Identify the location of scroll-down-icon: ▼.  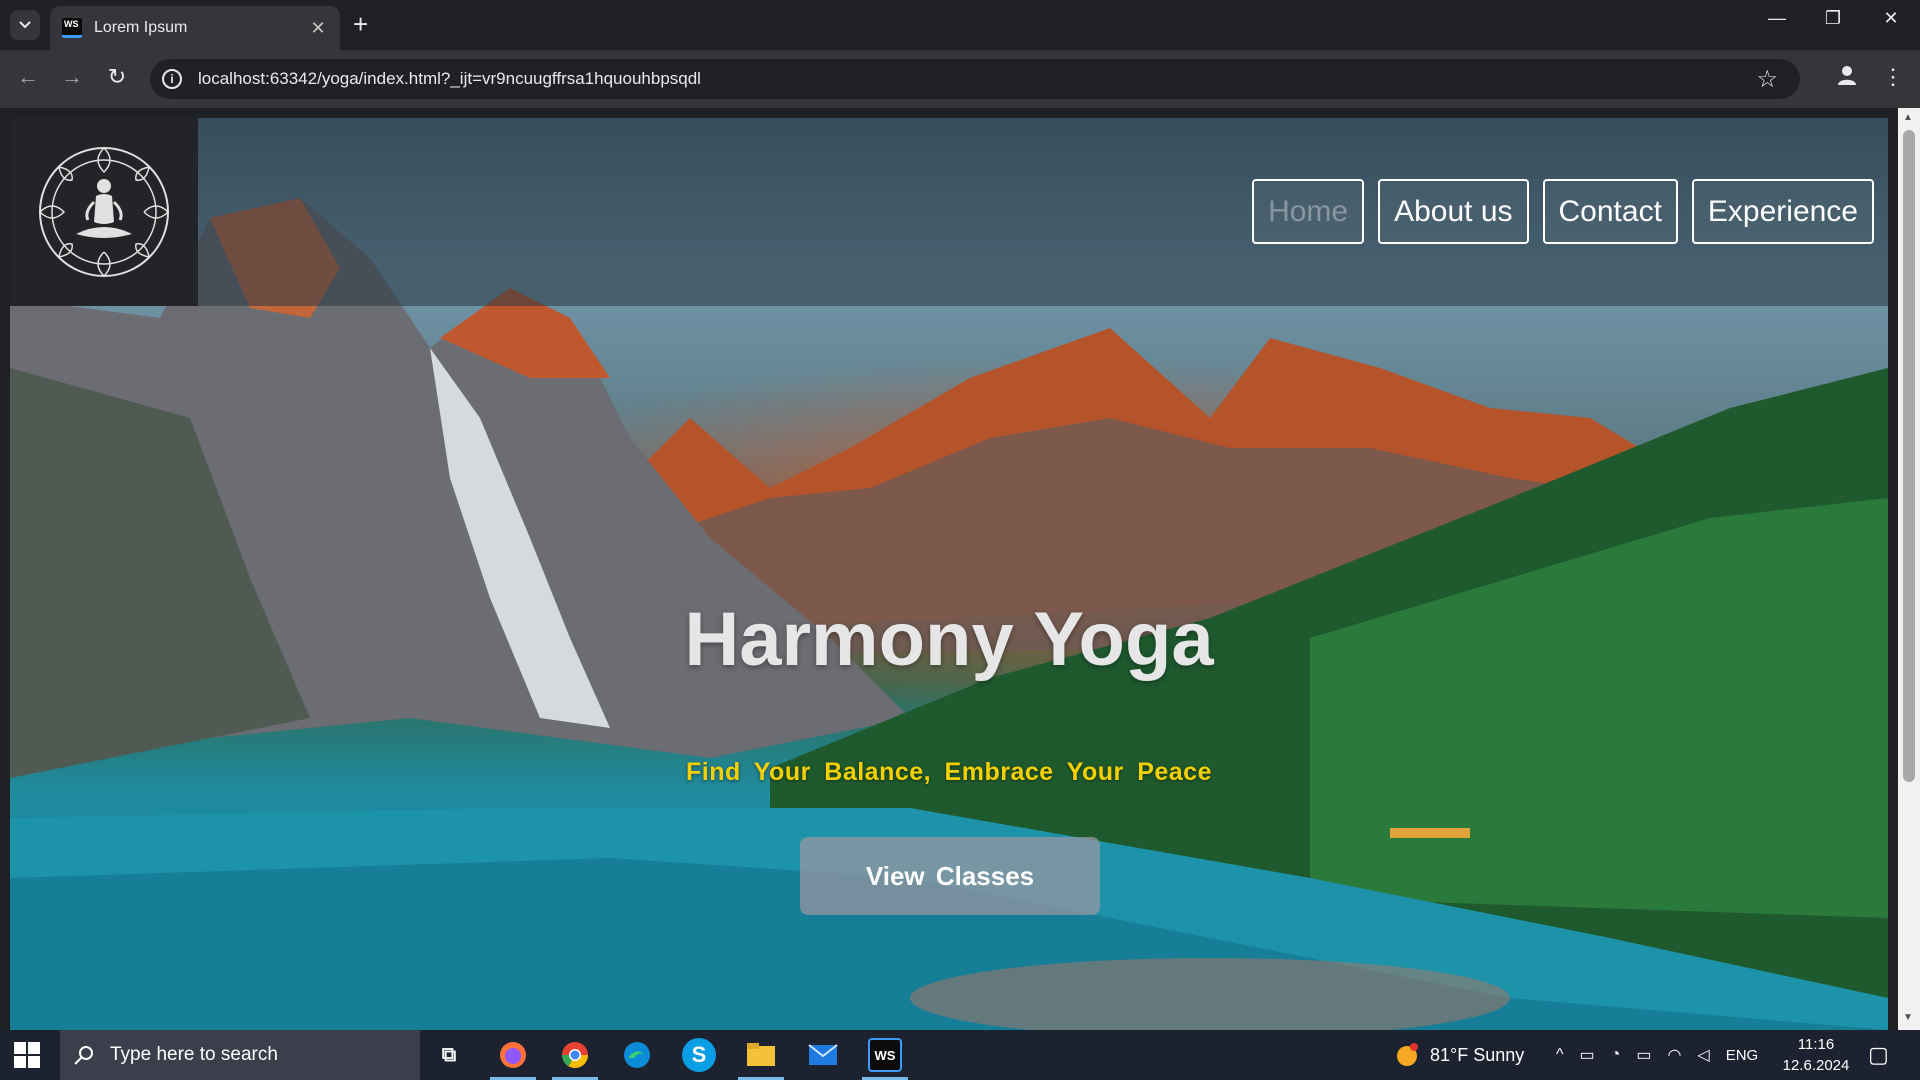
(1908, 1017).